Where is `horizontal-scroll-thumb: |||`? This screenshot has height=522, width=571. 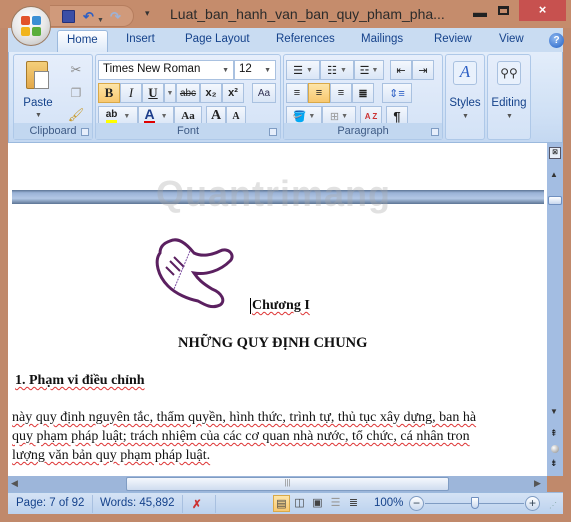
horizontal-scroll-thumb: ||| is located at coordinates (287, 484).